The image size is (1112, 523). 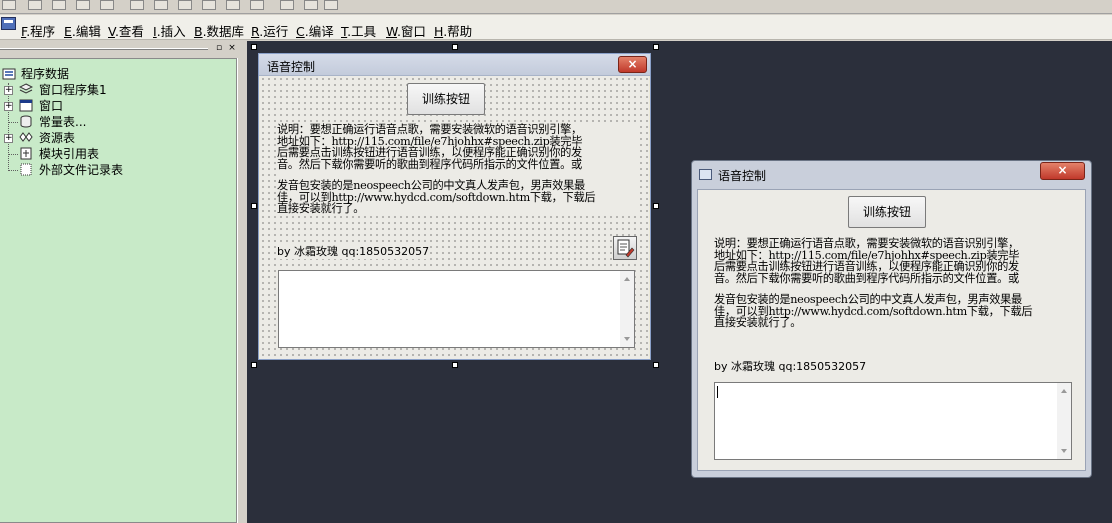 What do you see at coordinates (26, 169) in the screenshot?
I see `file-icon` at bounding box center [26, 169].